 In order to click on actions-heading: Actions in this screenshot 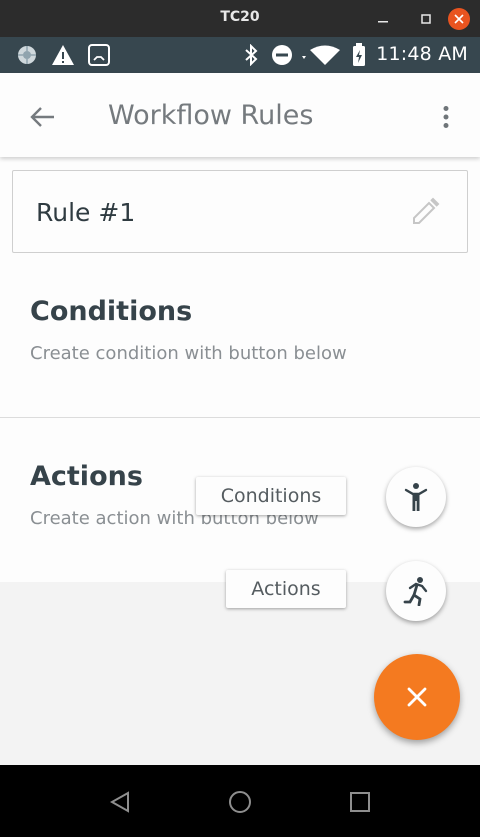, I will do `click(86, 476)`.